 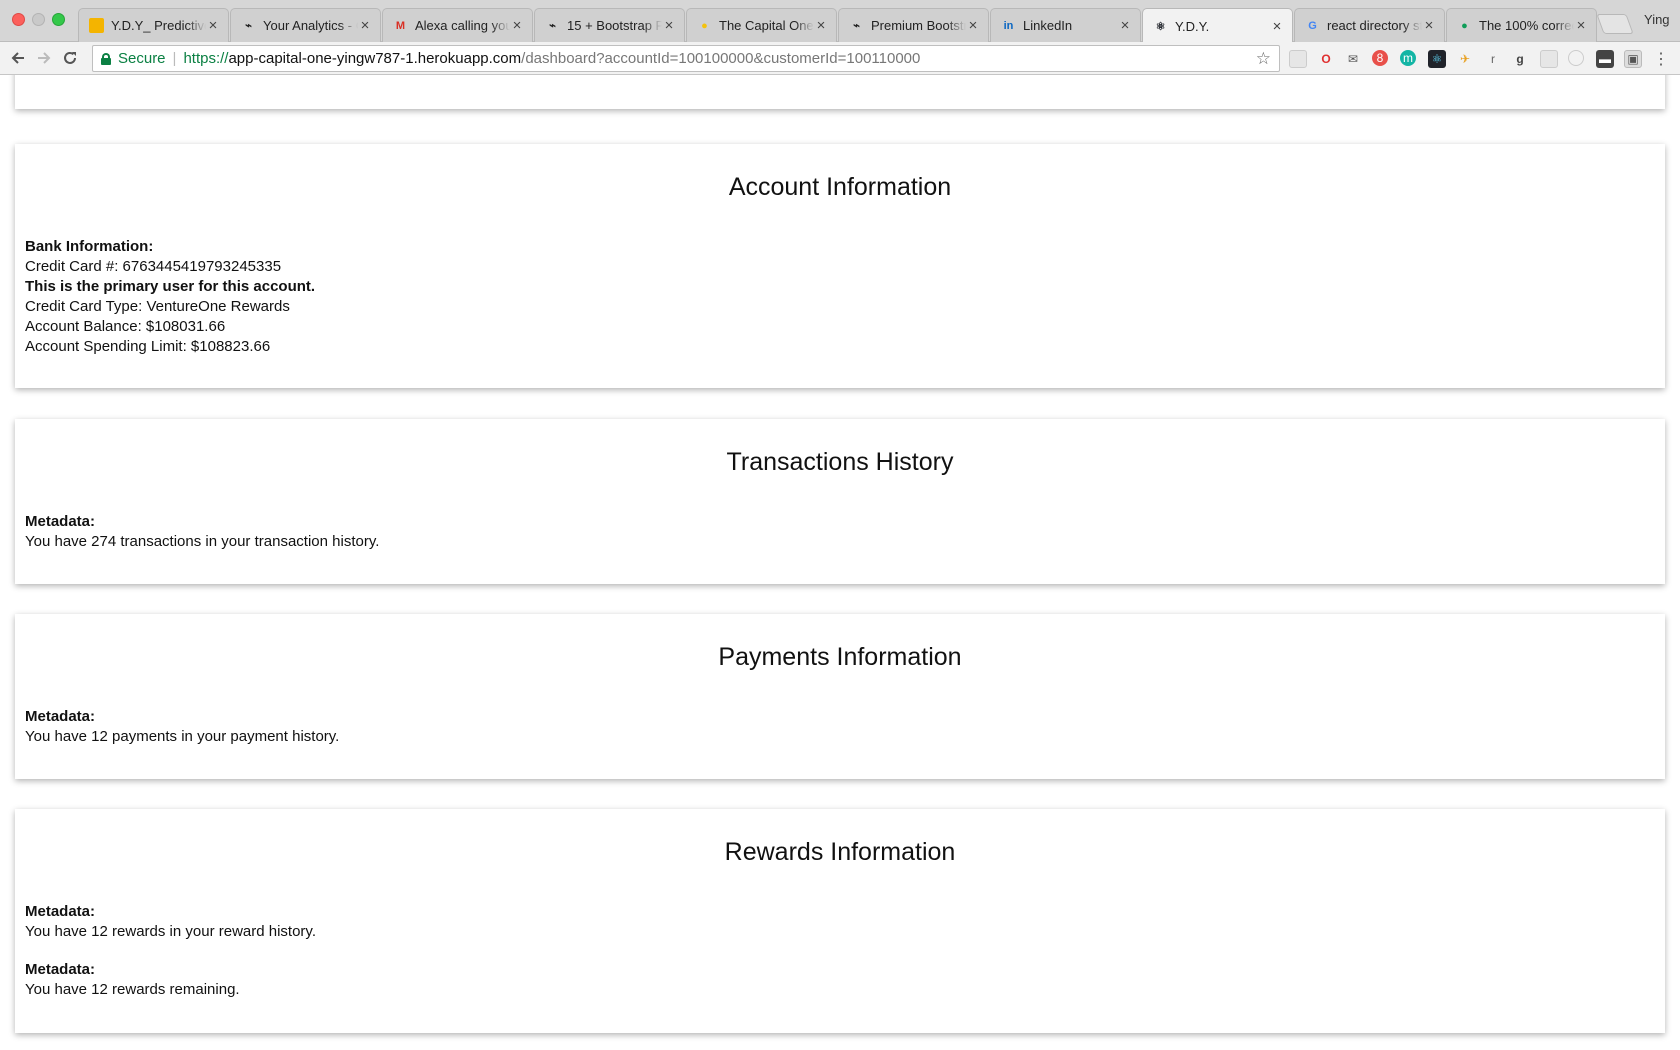 I want to click on rewards-metadata-label: Metadata:, so click(x=60, y=911).